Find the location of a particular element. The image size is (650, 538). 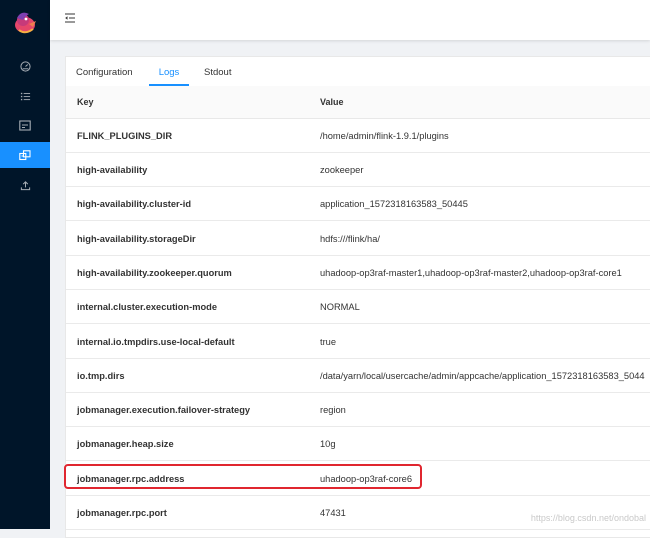

highlight-box is located at coordinates (243, 476).